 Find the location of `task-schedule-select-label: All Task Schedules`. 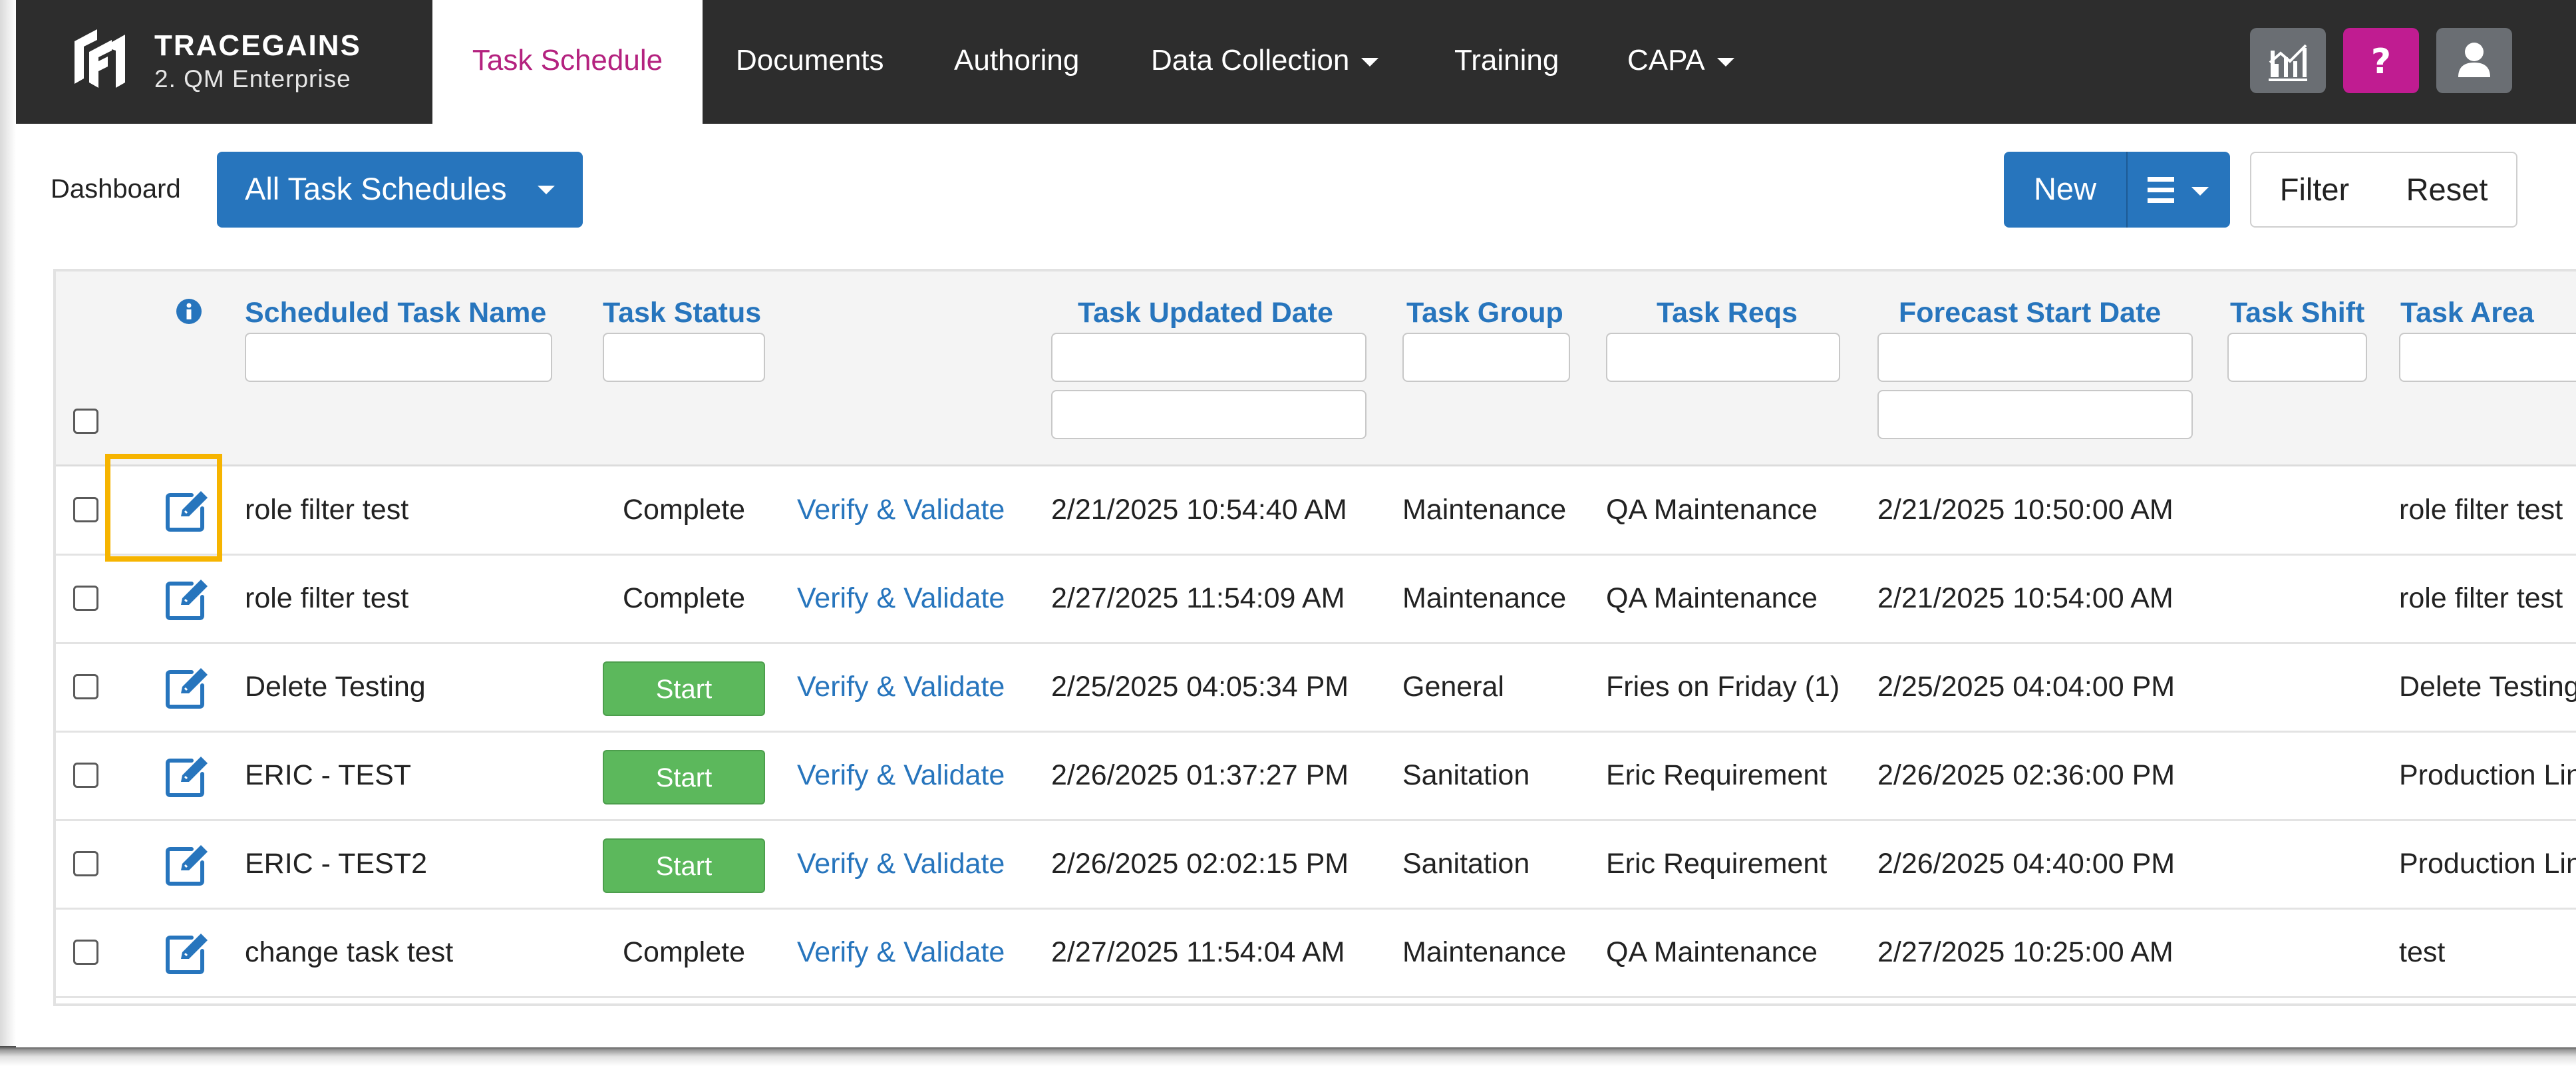

task-schedule-select-label: All Task Schedules is located at coordinates (376, 188).